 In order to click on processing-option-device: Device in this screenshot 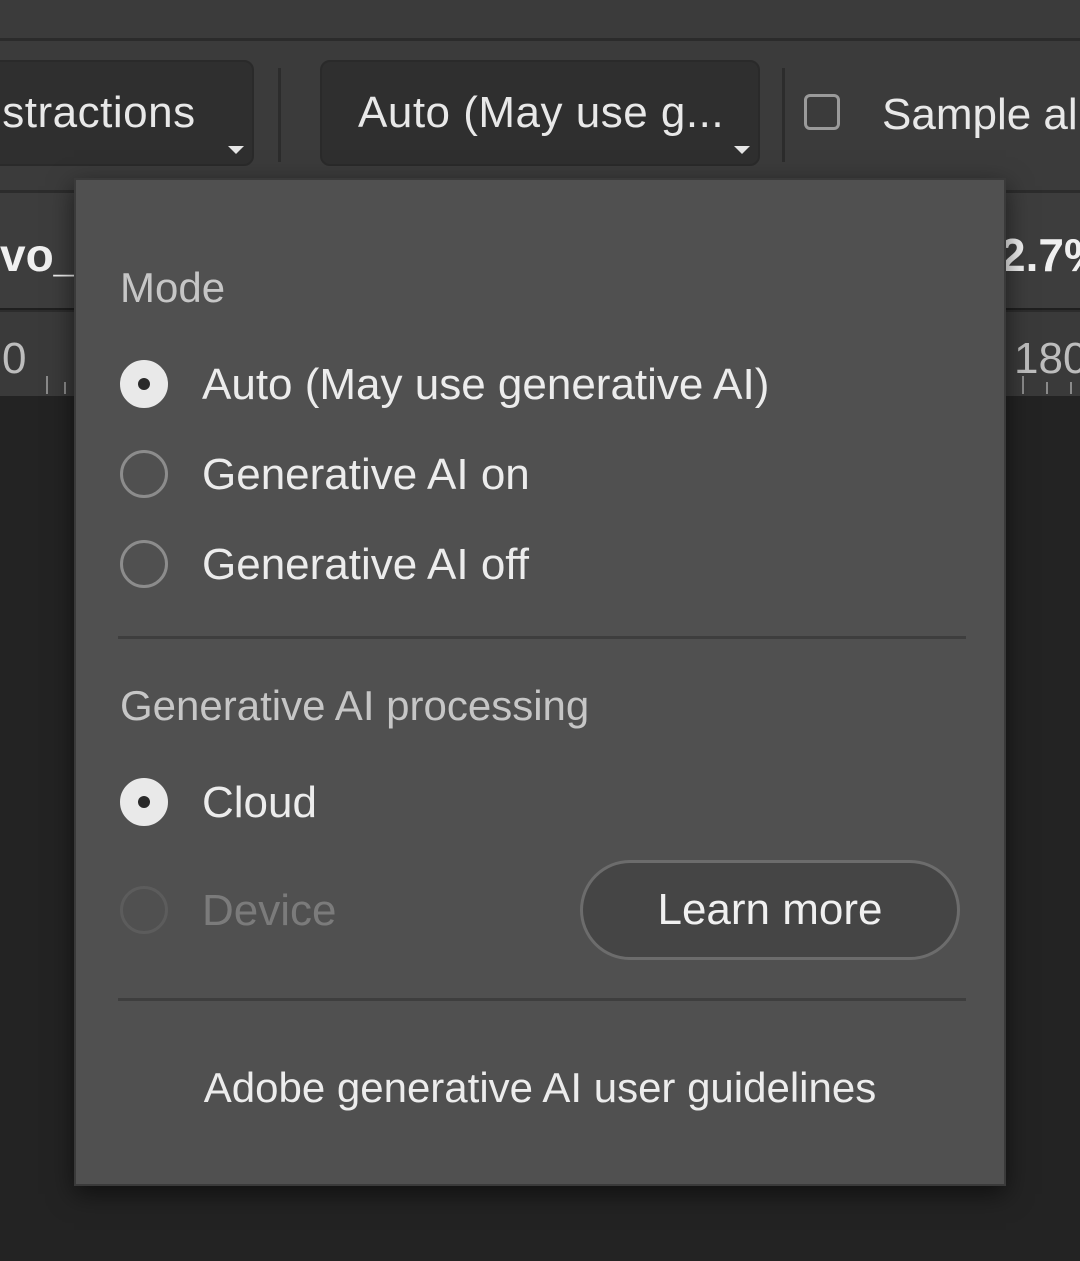, I will do `click(320, 912)`.